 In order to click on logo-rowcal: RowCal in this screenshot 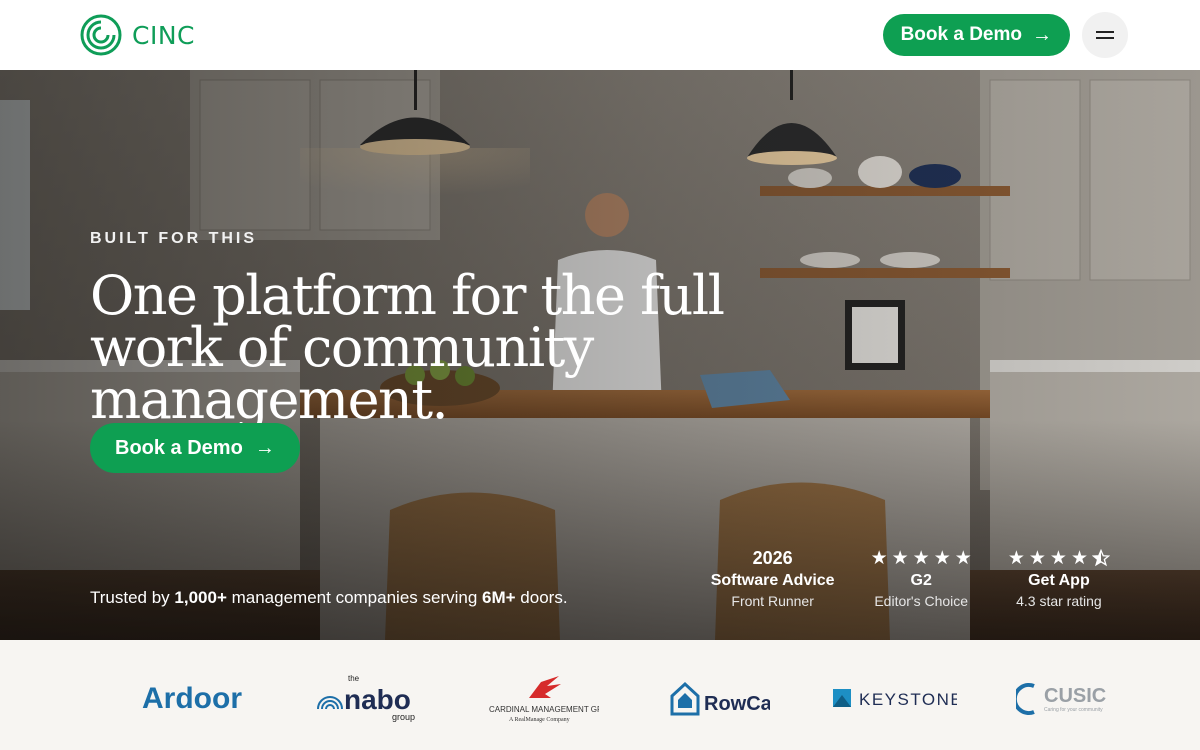, I will do `click(720, 698)`.